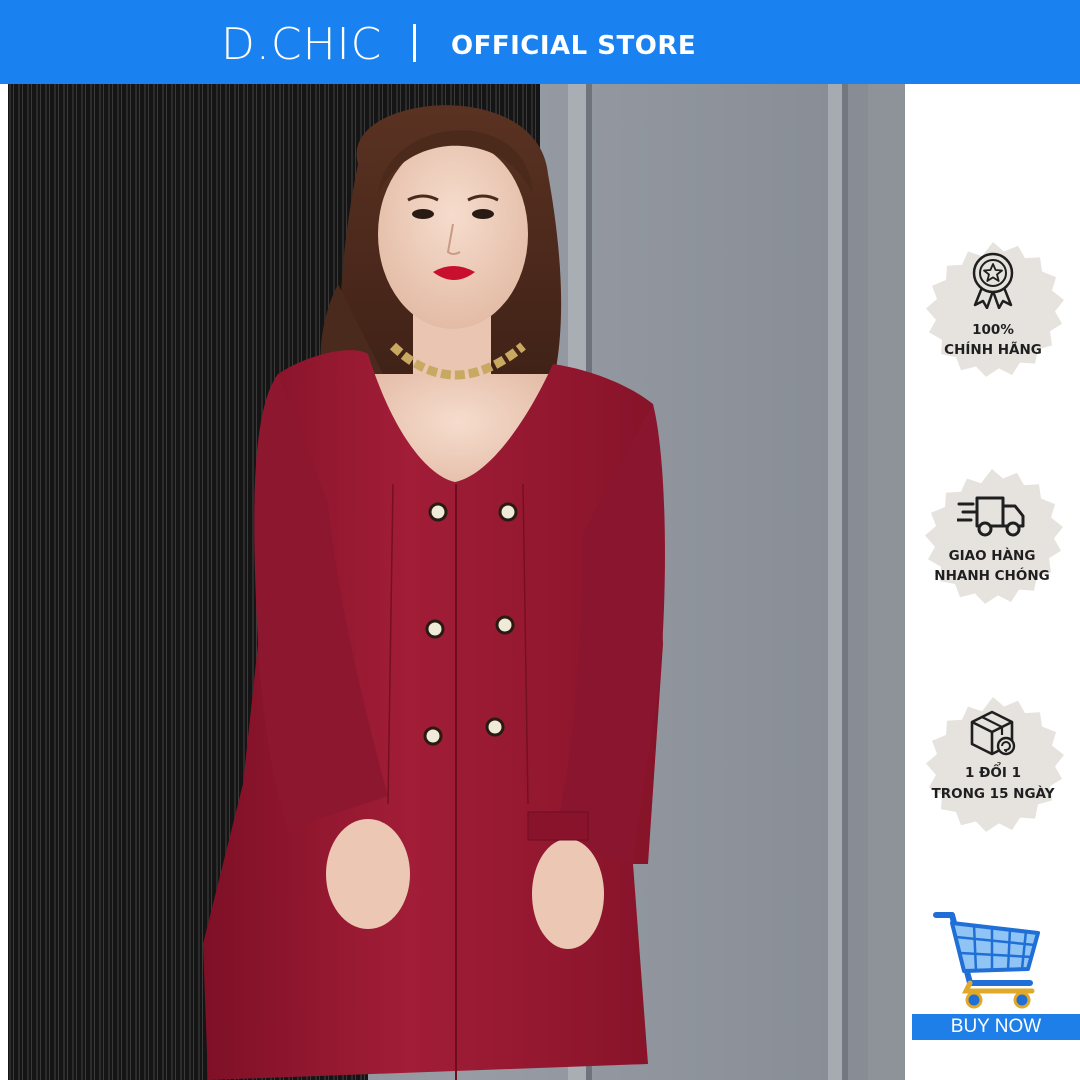 Image resolution: width=1080 pixels, height=1080 pixels. I want to click on authentic-badge-line1: 100%, so click(993, 330).